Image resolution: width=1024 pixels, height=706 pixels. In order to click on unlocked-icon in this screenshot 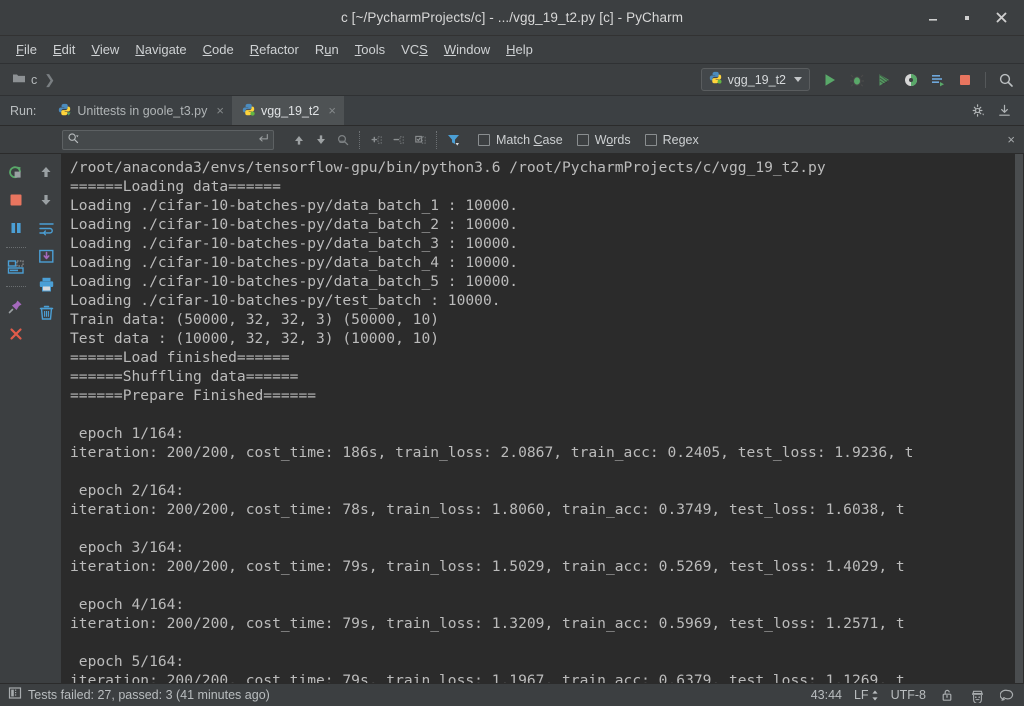, I will do `click(947, 695)`.